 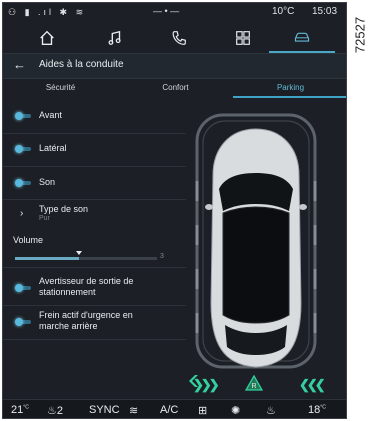 What do you see at coordinates (174, 66) in the screenshot?
I see `page-header: ← Aides à la conduite` at bounding box center [174, 66].